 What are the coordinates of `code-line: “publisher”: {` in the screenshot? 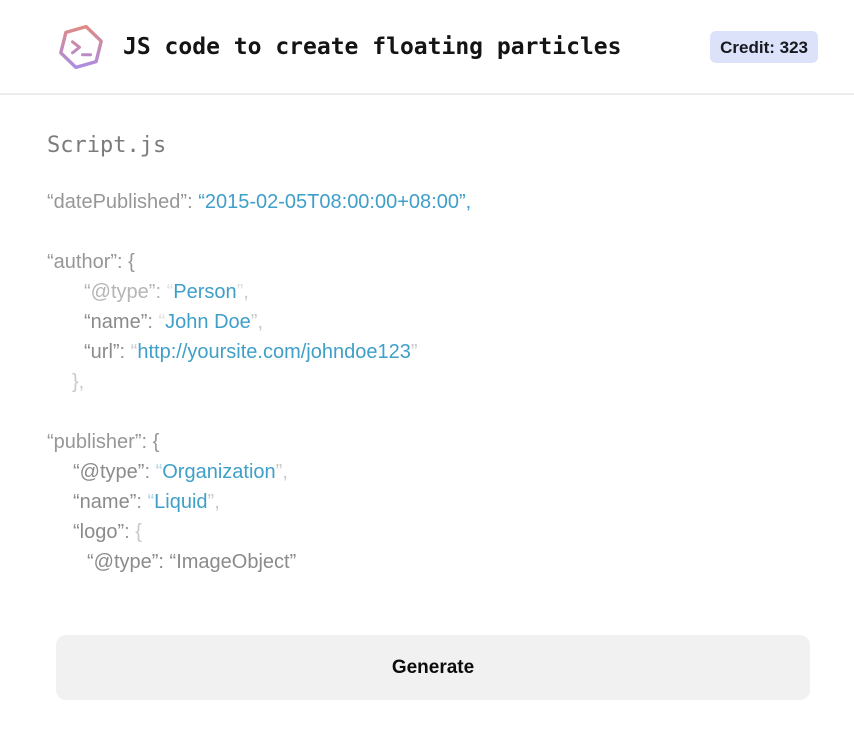 It's located at (103, 442).